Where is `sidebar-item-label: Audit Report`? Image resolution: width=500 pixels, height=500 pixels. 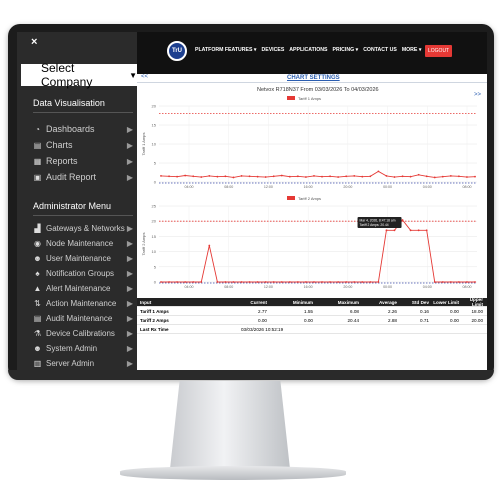
sidebar-item-label: Audit Report is located at coordinates (71, 177).